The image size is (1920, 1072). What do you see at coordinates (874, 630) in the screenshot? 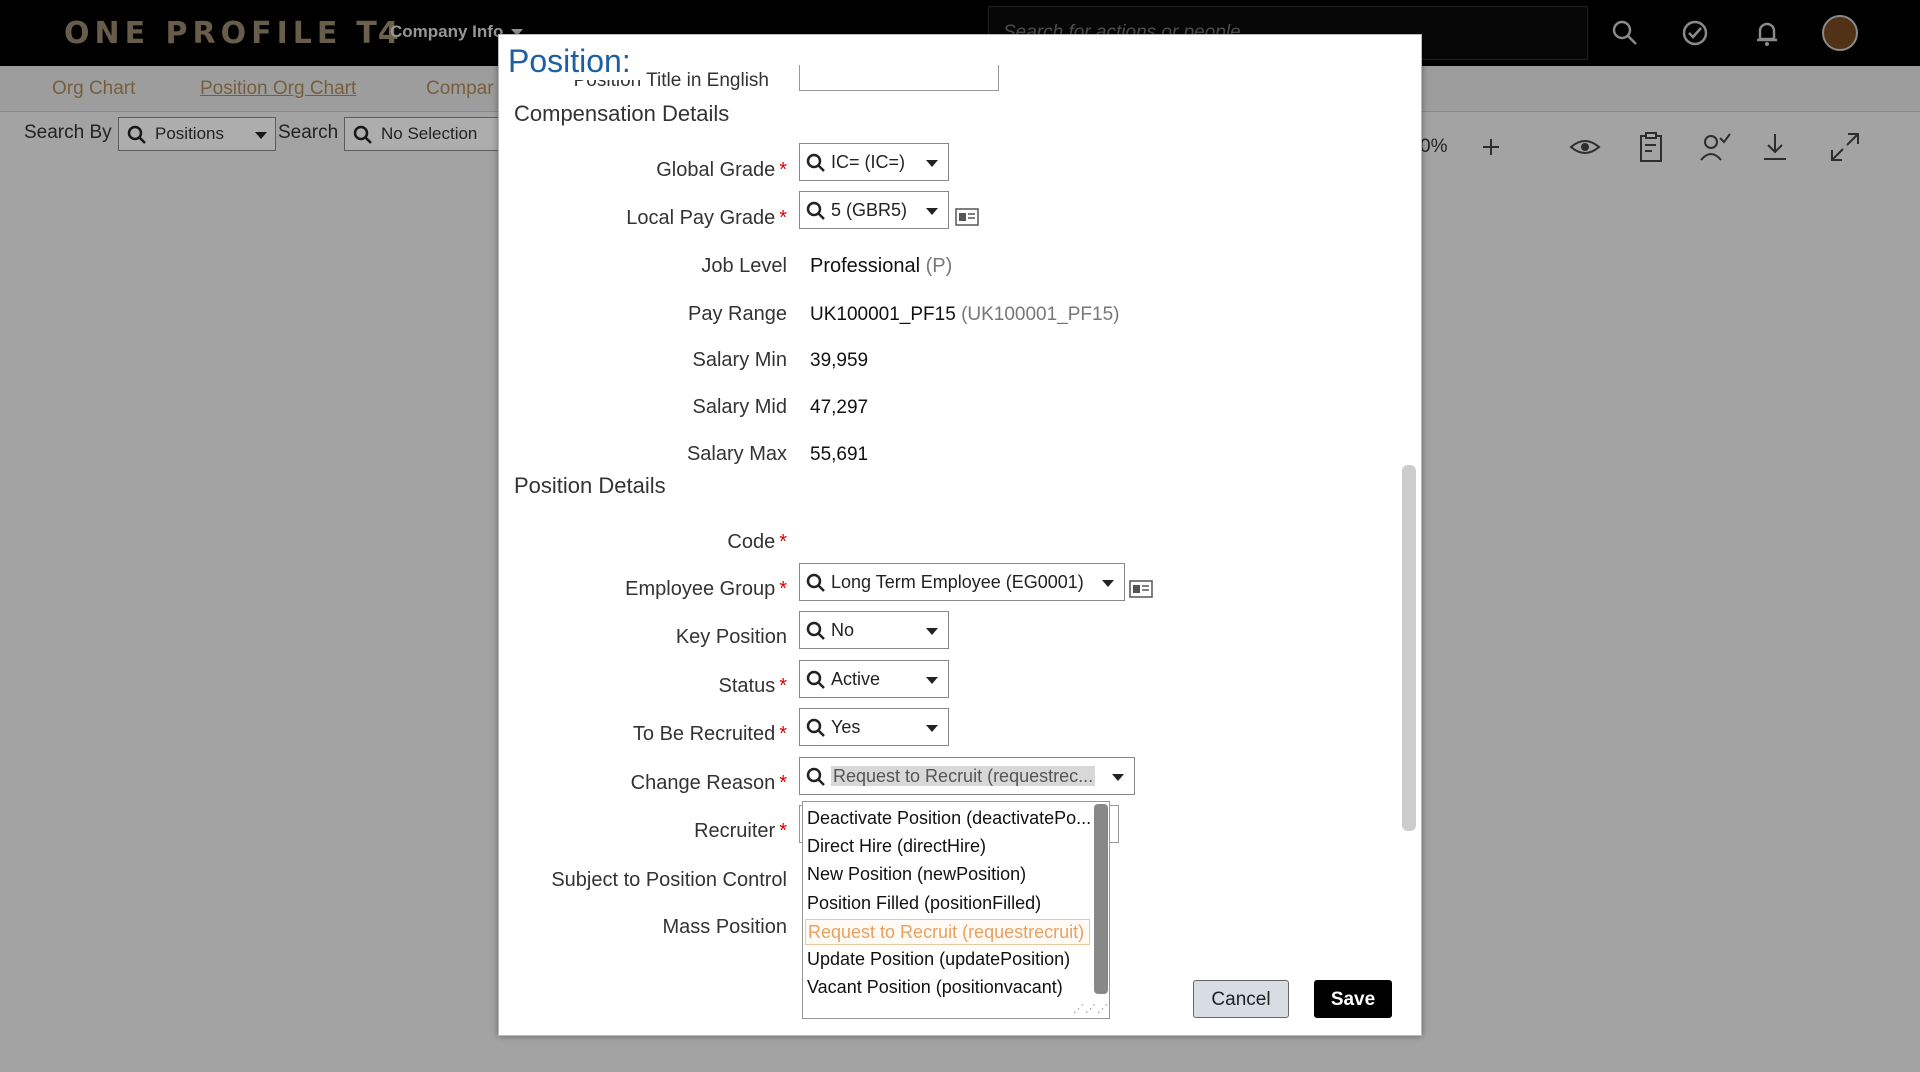
I see `key-position-combo: No` at bounding box center [874, 630].